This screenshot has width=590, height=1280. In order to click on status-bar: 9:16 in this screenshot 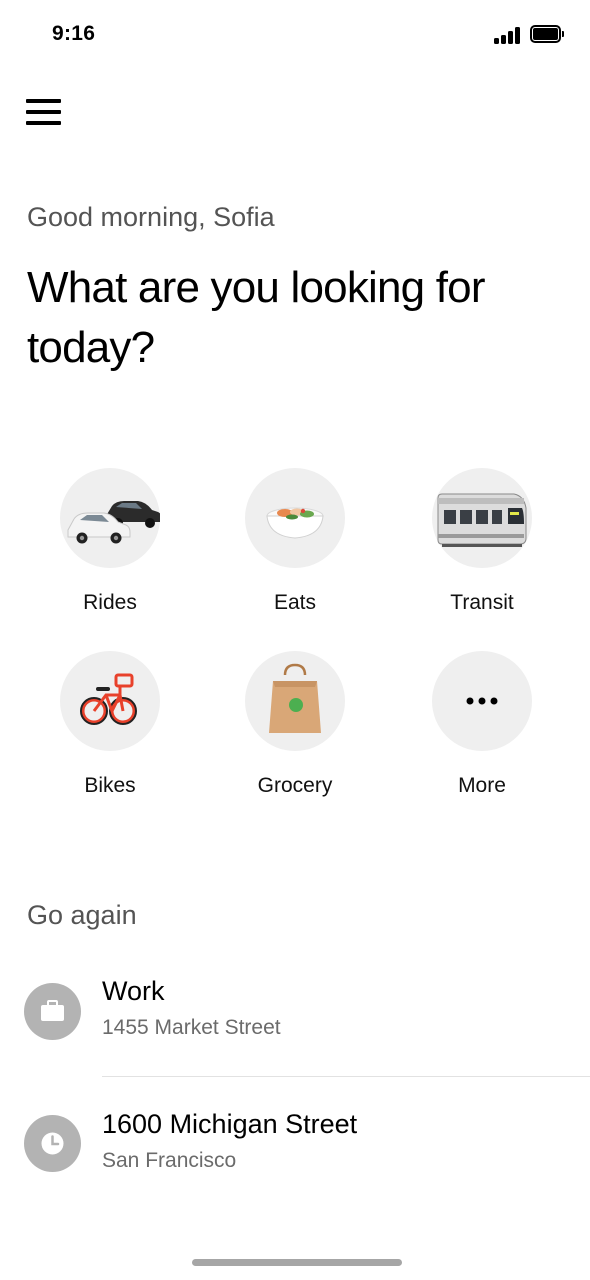, I will do `click(295, 35)`.